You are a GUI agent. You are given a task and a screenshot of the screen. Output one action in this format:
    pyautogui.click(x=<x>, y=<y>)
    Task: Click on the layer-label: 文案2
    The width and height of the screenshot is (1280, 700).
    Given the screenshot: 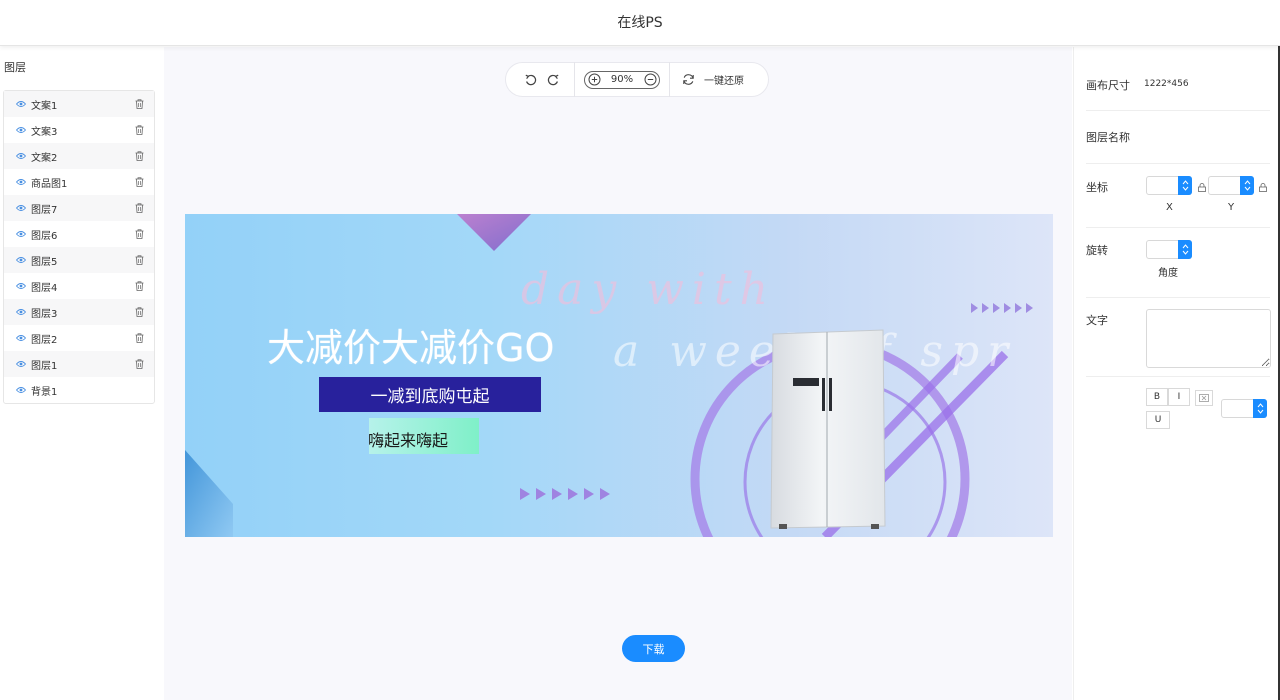 What is the action you would take?
    pyautogui.click(x=44, y=158)
    